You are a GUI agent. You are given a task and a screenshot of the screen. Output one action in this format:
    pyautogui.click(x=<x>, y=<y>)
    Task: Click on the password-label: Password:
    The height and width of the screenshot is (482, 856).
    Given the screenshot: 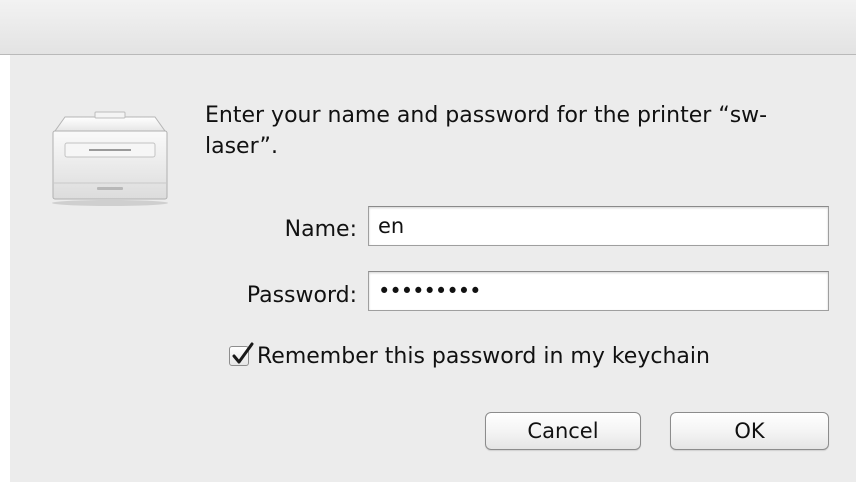 What is the action you would take?
    pyautogui.click(x=301, y=295)
    